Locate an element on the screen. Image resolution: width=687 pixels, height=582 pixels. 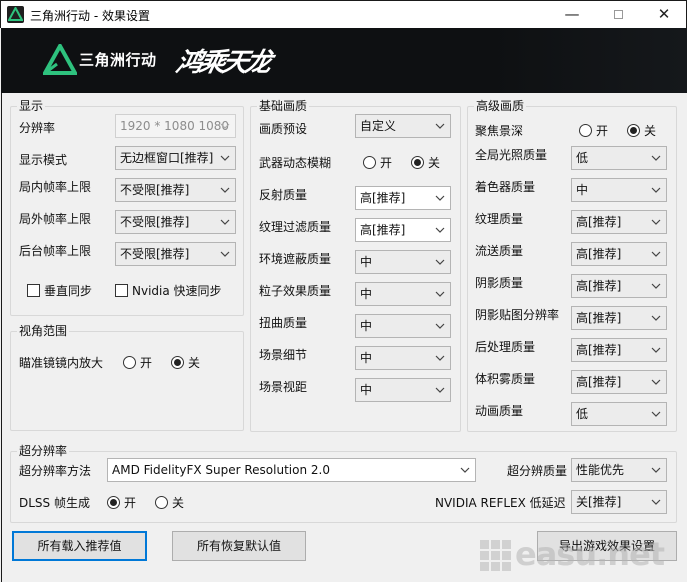
reflex-value: 关[推荐] is located at coordinates (599, 502).